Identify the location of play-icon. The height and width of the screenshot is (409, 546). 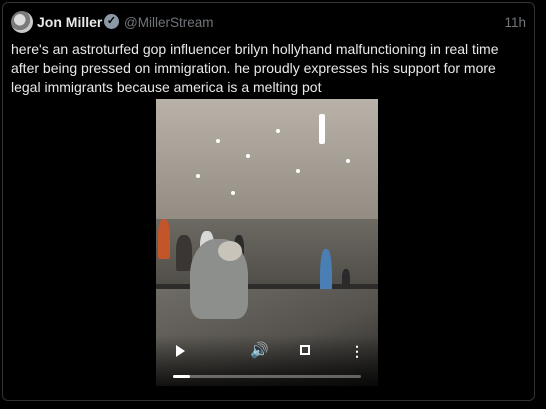
(180, 351).